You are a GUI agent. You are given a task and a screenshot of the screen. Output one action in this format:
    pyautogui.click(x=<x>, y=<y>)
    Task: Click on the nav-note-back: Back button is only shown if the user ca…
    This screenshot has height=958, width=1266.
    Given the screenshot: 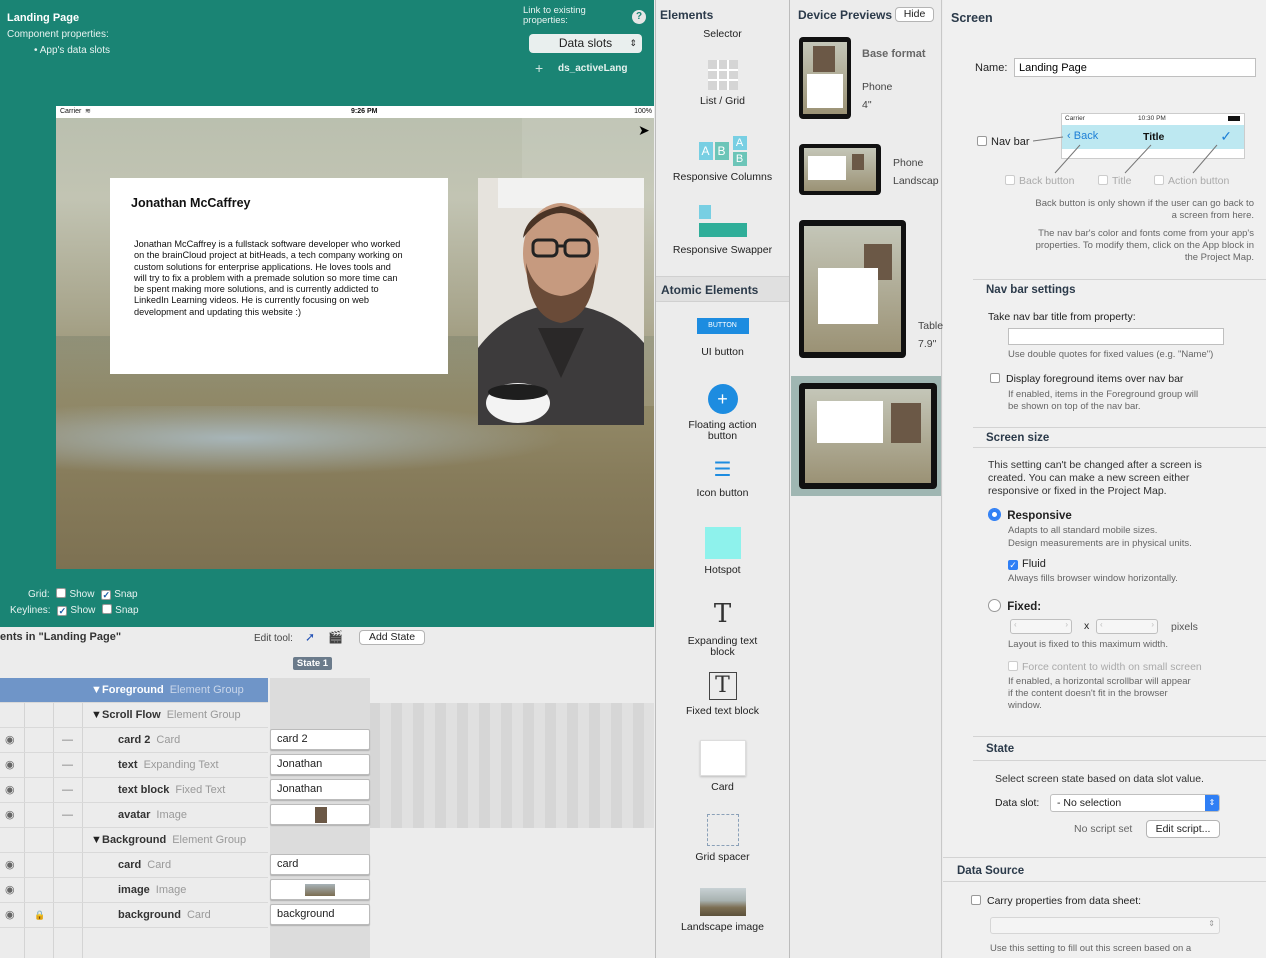 What is the action you would take?
    pyautogui.click(x=1144, y=209)
    